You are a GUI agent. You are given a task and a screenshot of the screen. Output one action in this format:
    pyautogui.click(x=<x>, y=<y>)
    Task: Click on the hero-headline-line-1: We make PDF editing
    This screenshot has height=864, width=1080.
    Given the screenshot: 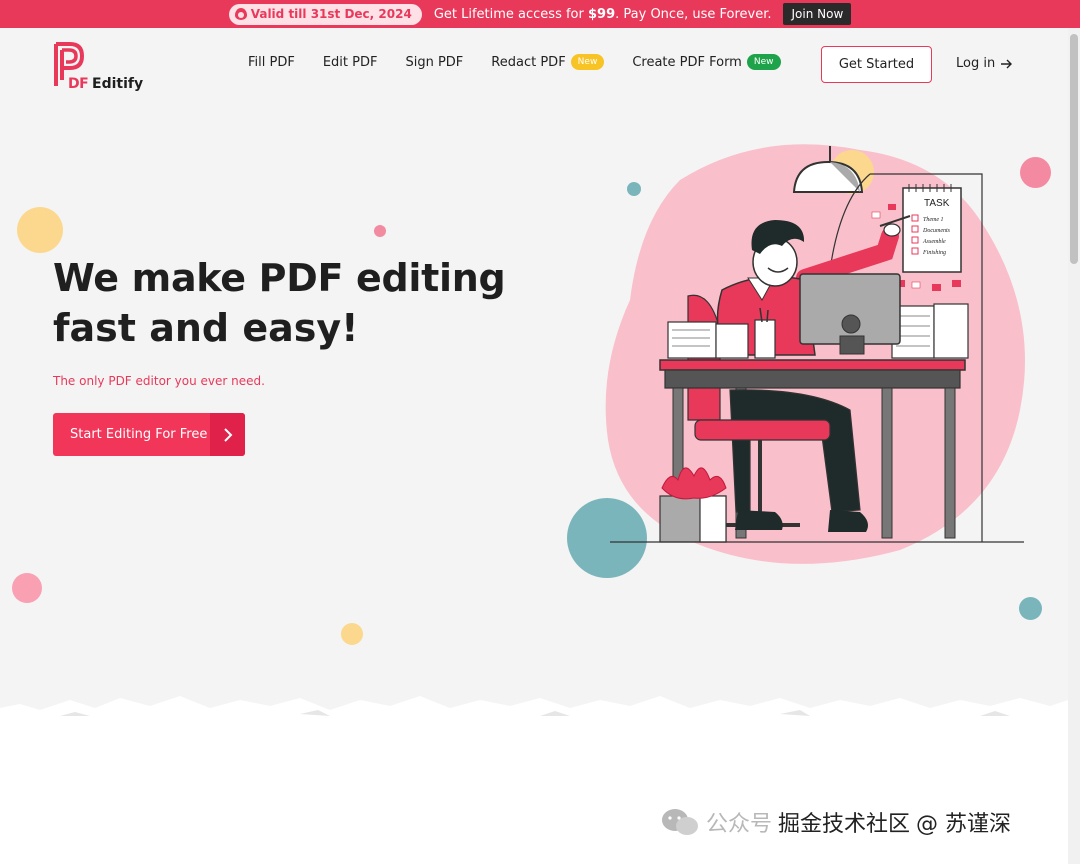 What is the action you would take?
    pyautogui.click(x=279, y=278)
    